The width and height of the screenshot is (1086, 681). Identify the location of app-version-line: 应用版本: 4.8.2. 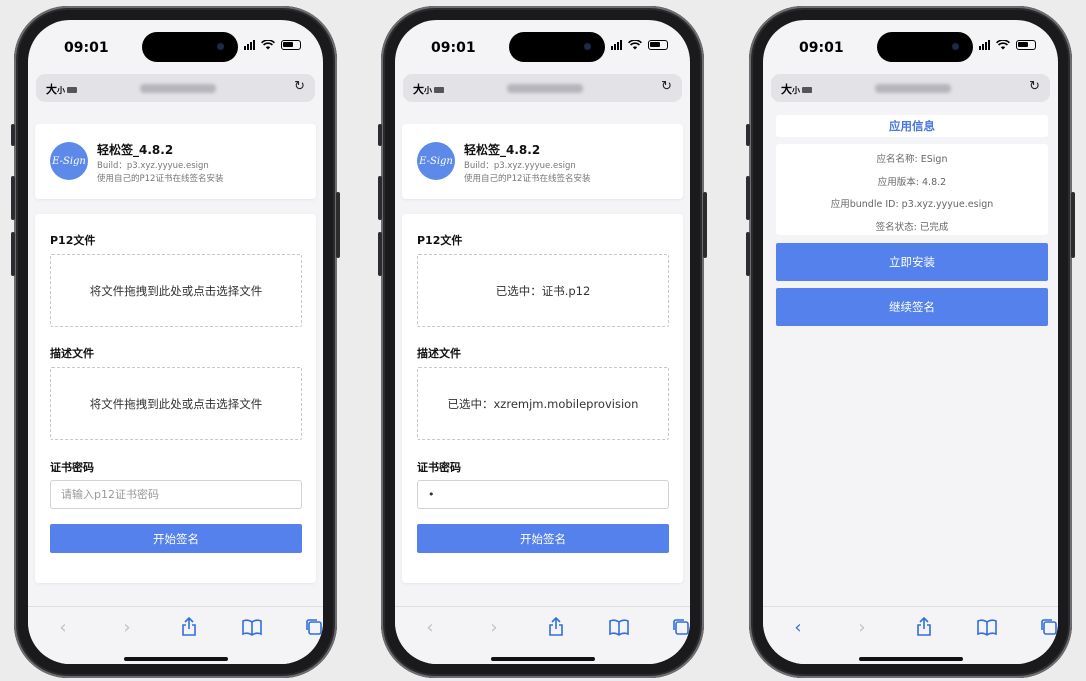
(912, 182).